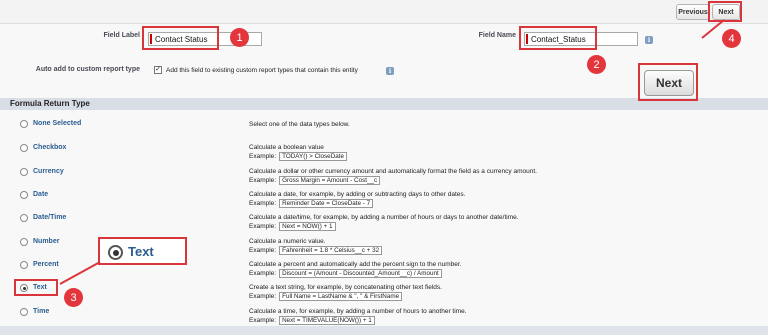 This screenshot has width=768, height=335. What do you see at coordinates (313, 156) in the screenshot?
I see `example-code: TODAY() > CloseDate` at bounding box center [313, 156].